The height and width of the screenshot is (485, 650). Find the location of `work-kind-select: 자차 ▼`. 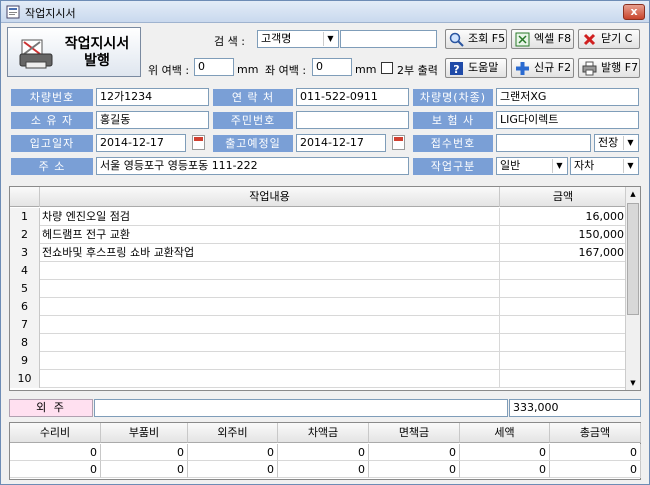

work-kind-select: 자차 ▼ is located at coordinates (604, 166).